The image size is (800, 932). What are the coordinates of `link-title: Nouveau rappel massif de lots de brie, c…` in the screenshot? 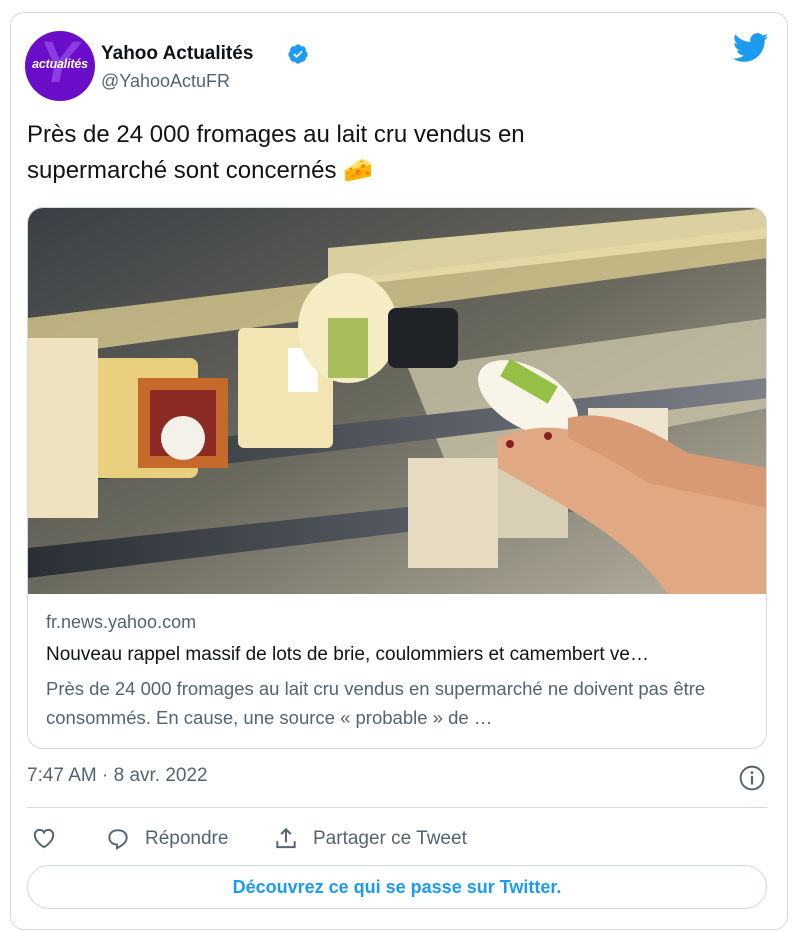 It's located at (396, 655).